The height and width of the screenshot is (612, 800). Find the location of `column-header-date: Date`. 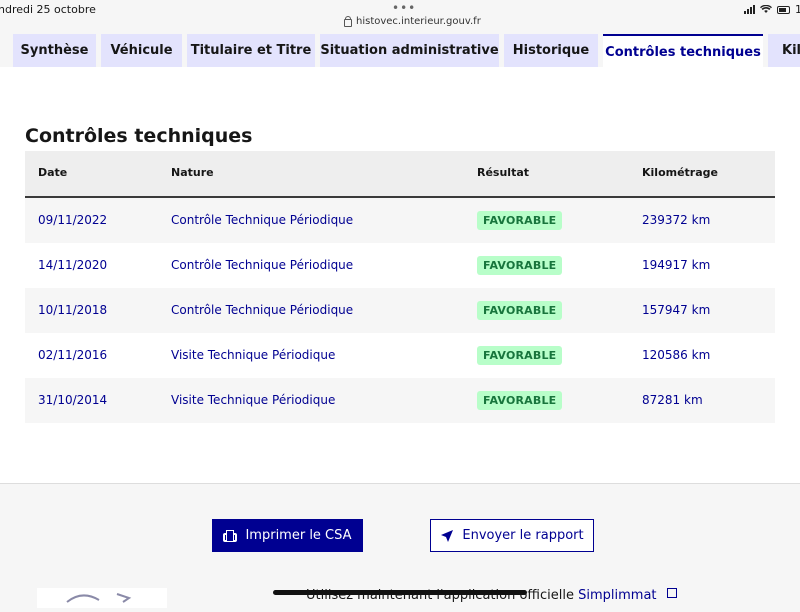

column-header-date: Date is located at coordinates (53, 172).